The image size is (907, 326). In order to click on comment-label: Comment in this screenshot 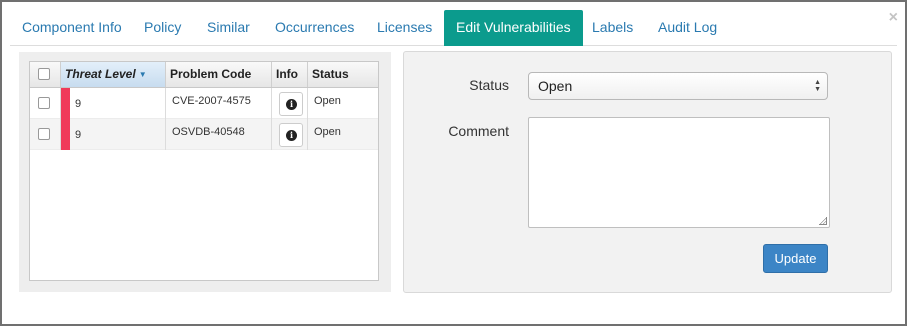, I will do `click(478, 131)`.